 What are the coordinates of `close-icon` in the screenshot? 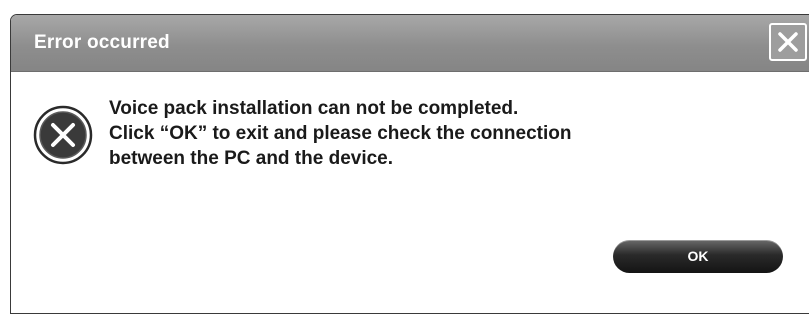 It's located at (788, 42).